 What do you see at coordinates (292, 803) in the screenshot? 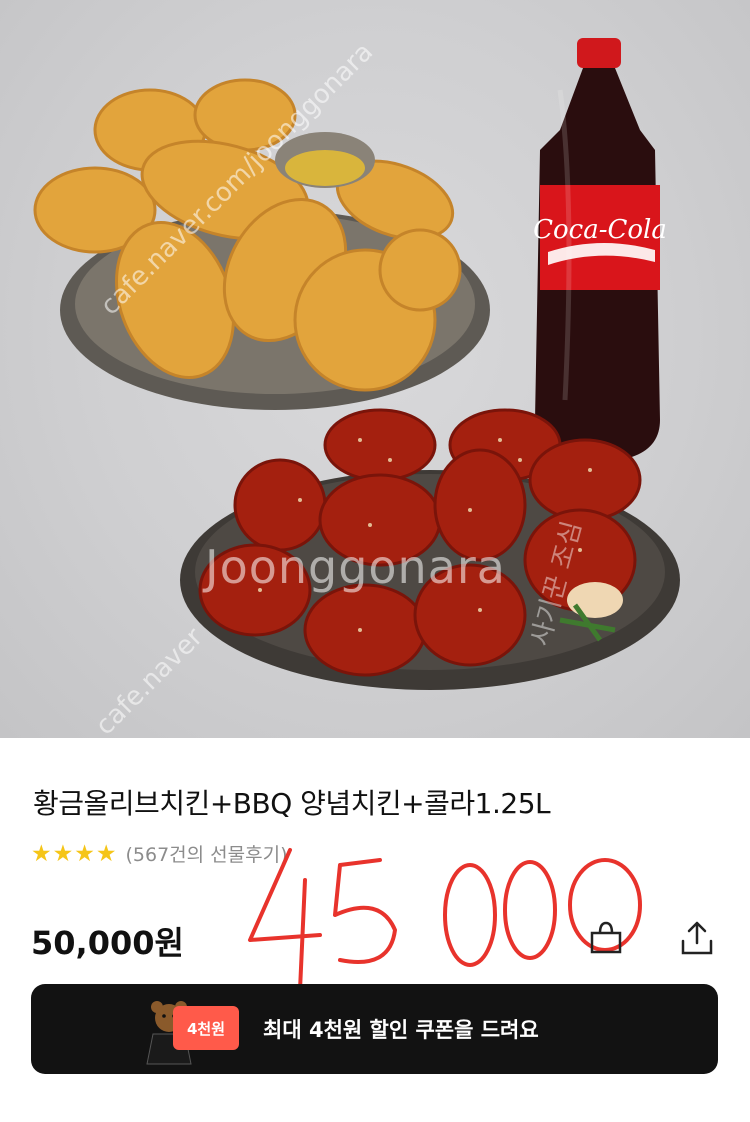
I see `product-title: 황금올리브치킨+BBQ 양념치킨+콜라1.25L` at bounding box center [292, 803].